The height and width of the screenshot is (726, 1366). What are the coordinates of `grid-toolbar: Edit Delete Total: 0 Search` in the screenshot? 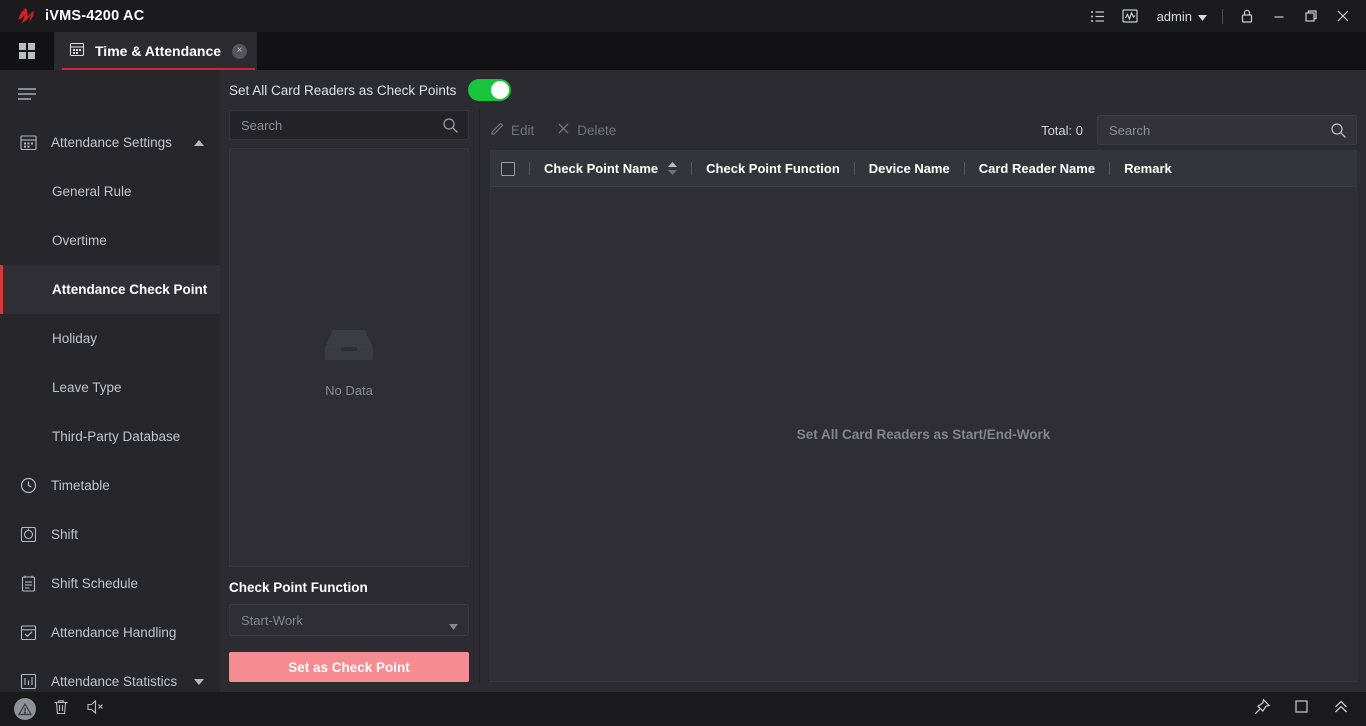 It's located at (923, 130).